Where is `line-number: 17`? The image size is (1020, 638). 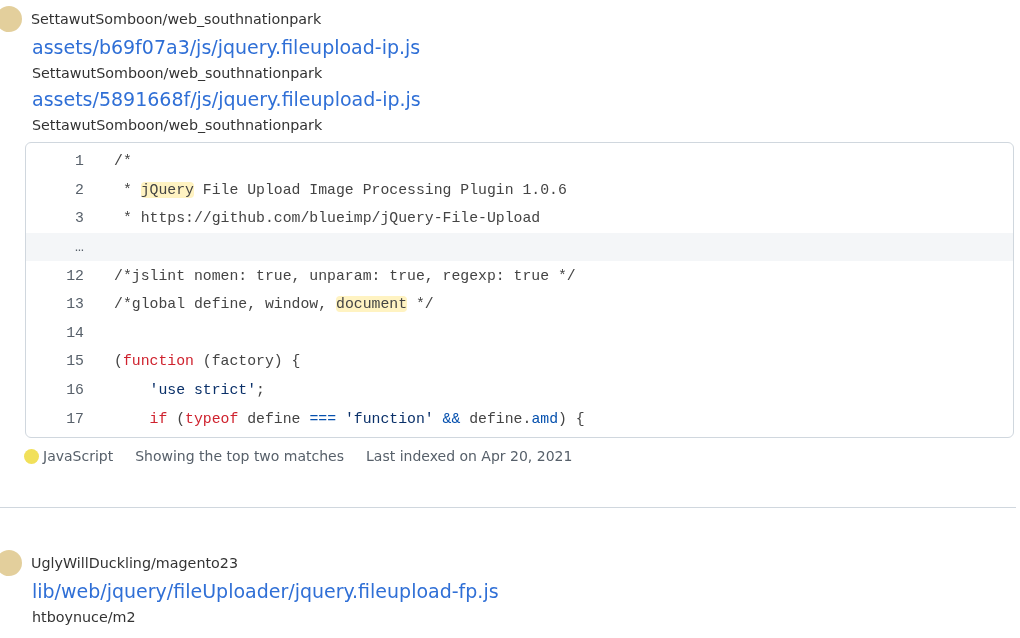 line-number: 17 is located at coordinates (74, 419).